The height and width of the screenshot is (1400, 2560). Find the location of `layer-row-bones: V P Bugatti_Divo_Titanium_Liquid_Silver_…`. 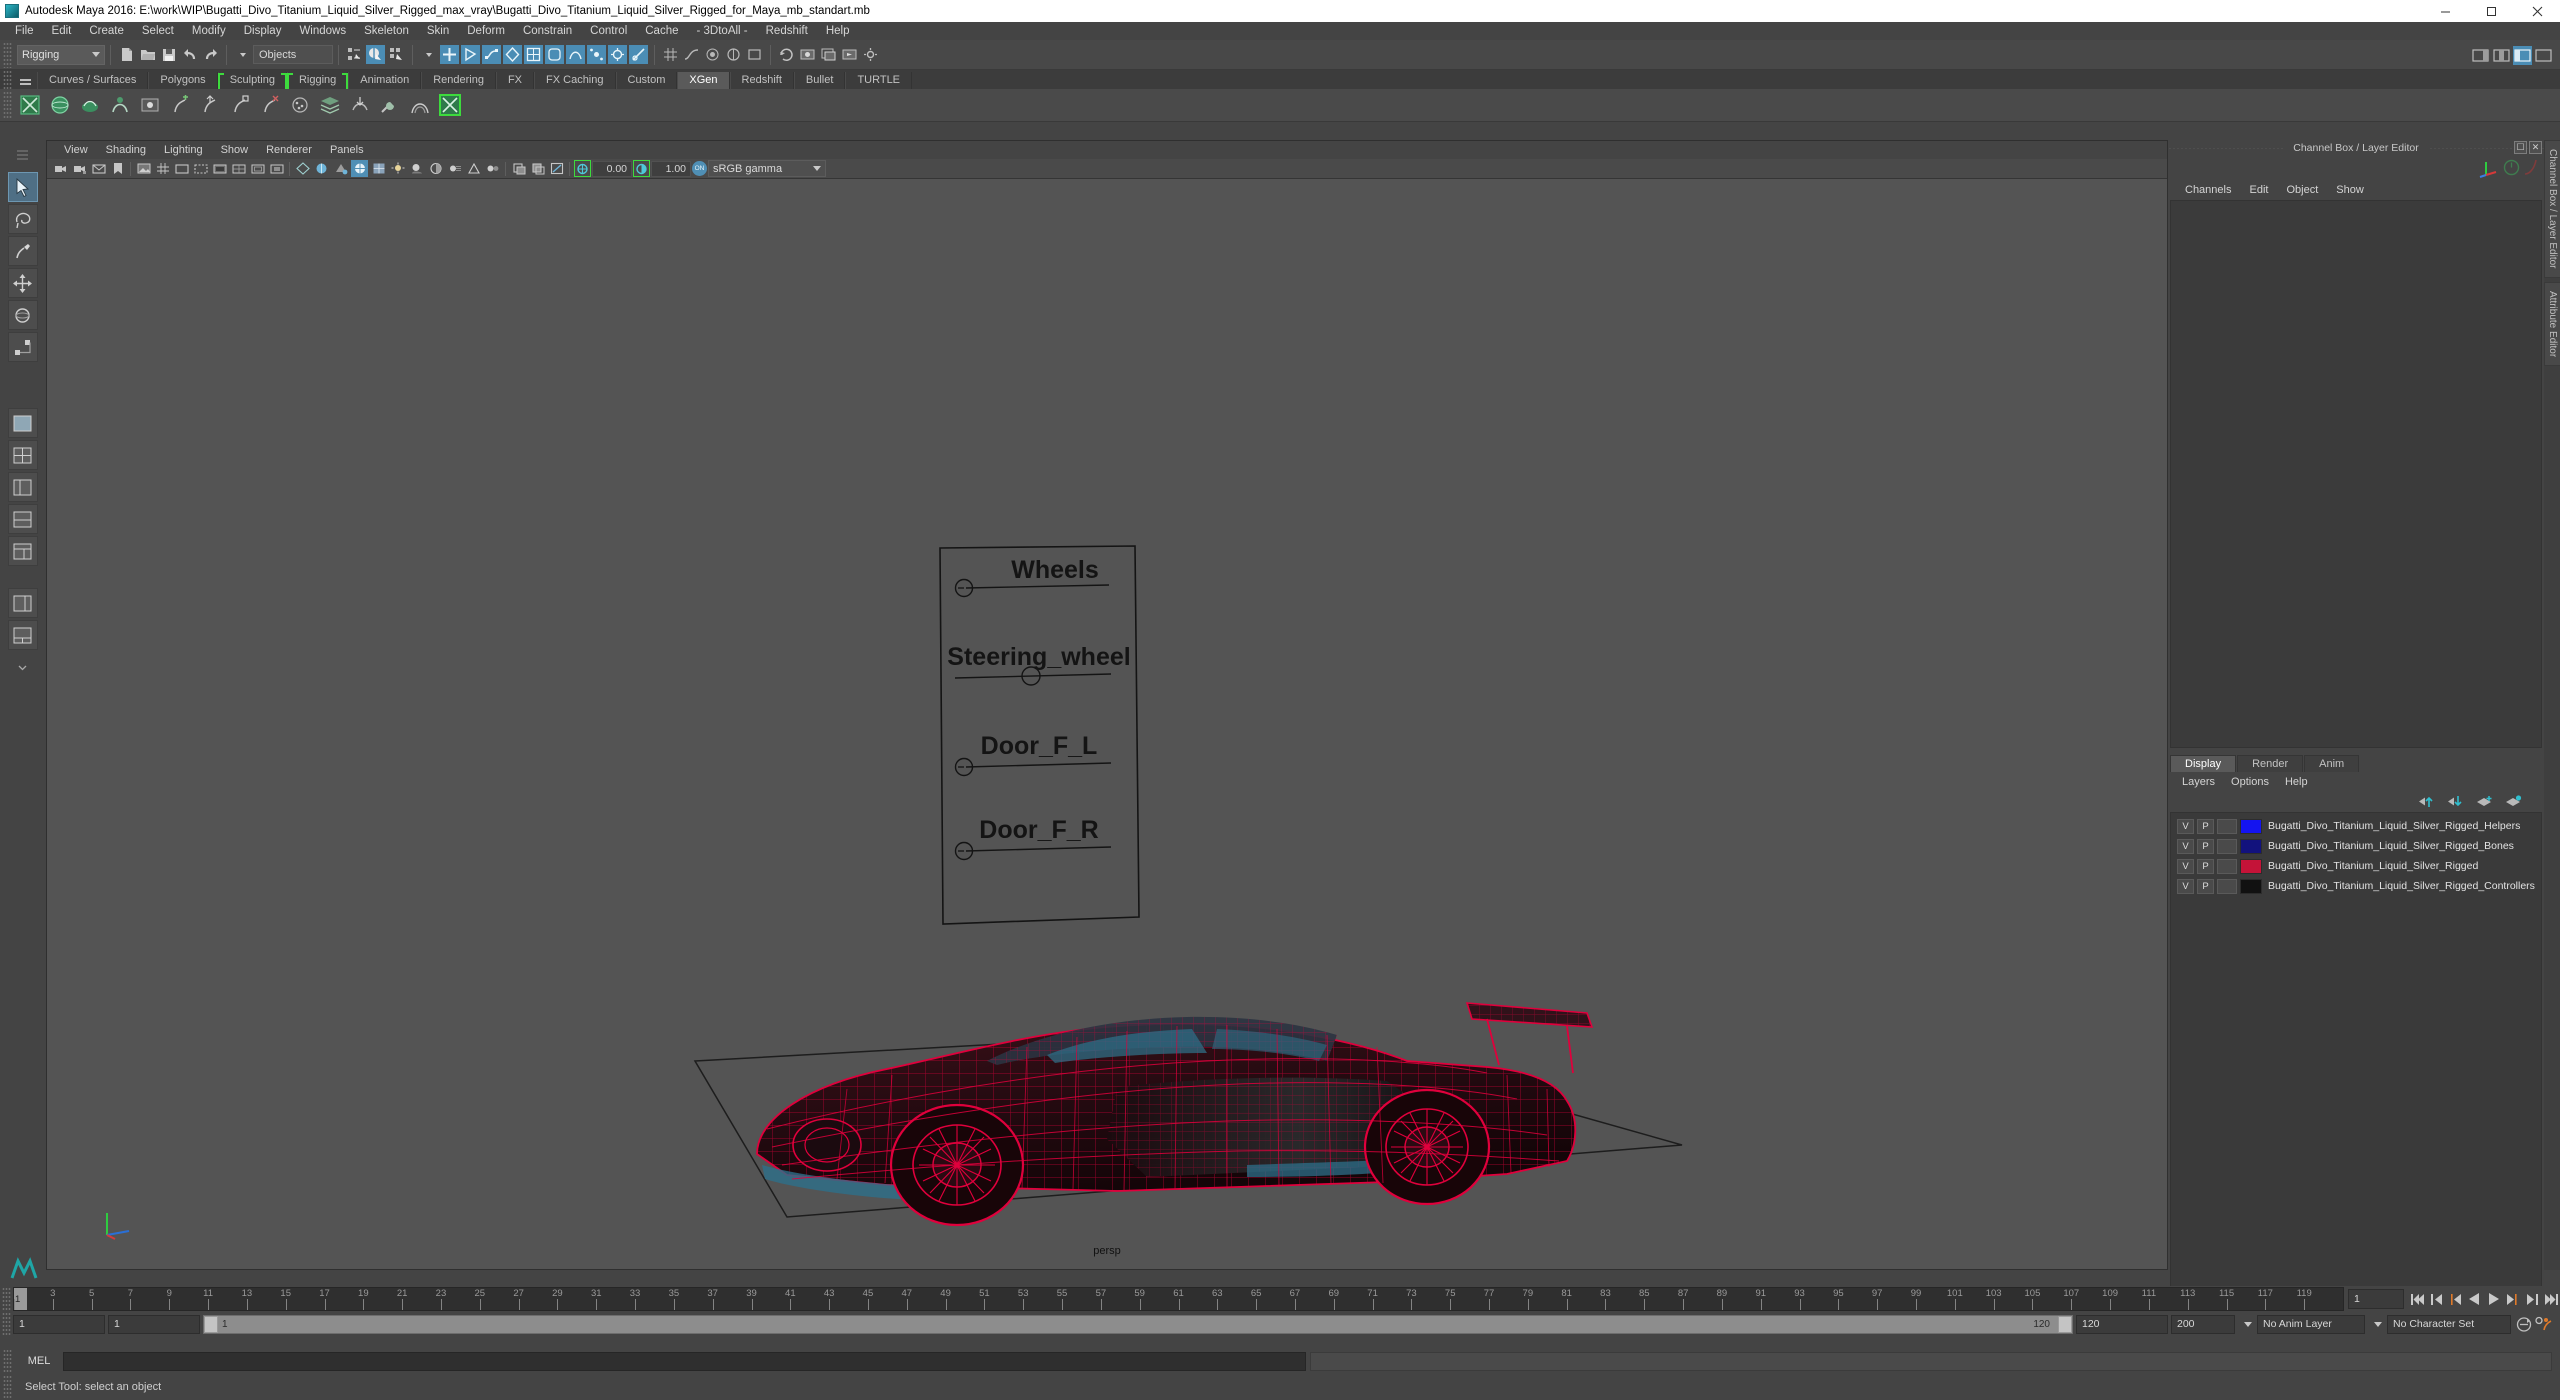

layer-row-bones: V P Bugatti_Divo_Titanium_Liquid_Silver_… is located at coordinates (2356, 846).